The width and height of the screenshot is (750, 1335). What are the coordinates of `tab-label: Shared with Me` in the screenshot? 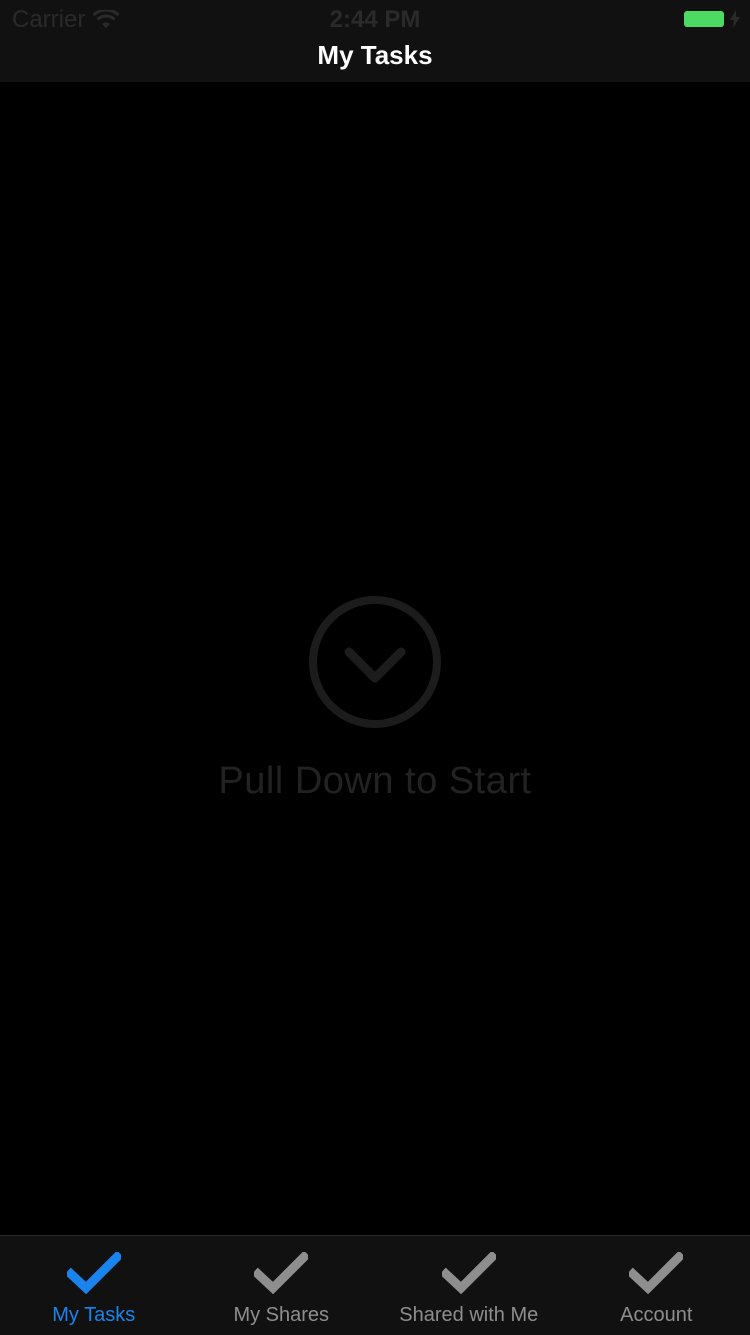 It's located at (468, 1315).